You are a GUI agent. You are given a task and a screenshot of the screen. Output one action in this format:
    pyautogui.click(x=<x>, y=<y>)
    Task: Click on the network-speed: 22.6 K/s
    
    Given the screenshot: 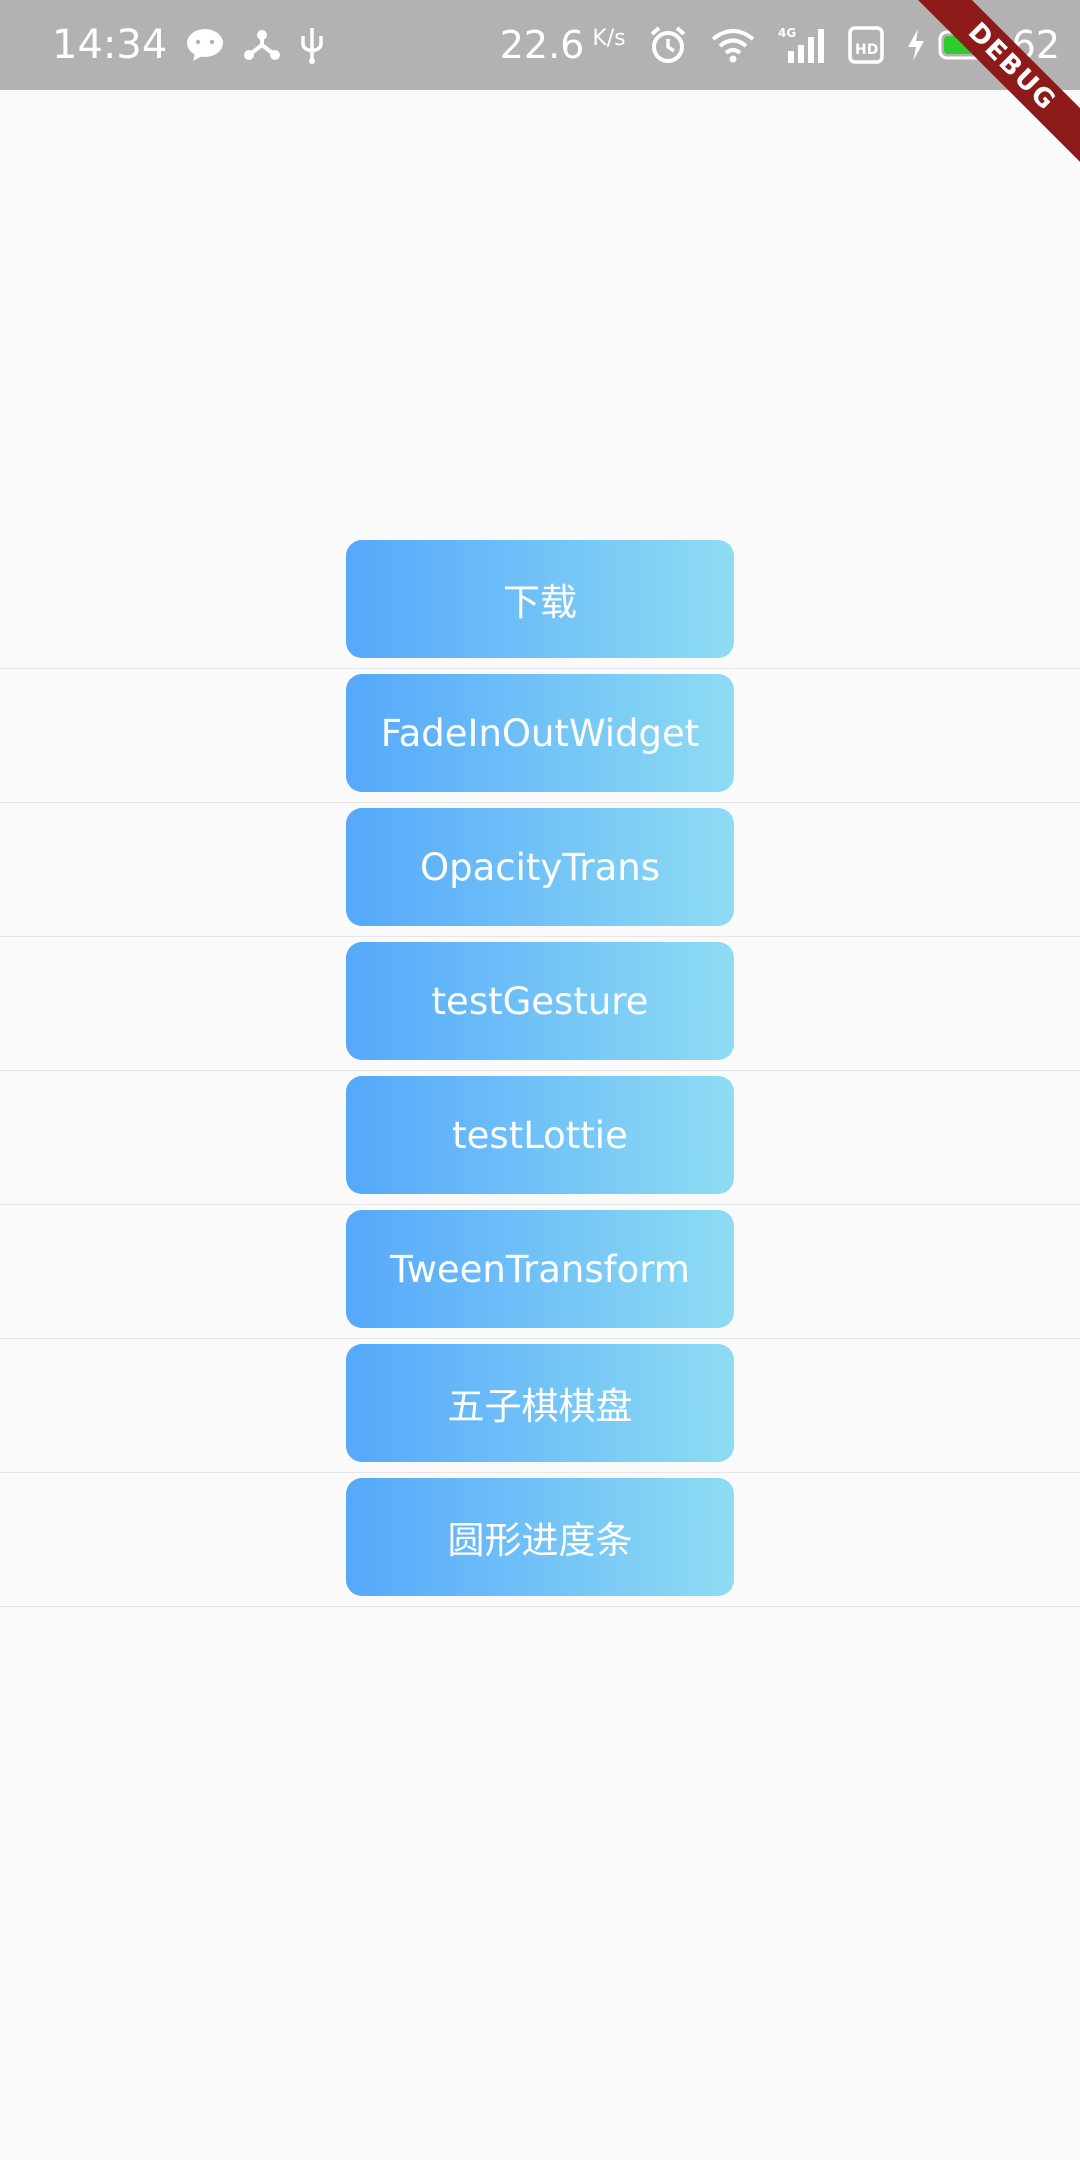 What is the action you would take?
    pyautogui.click(x=563, y=45)
    